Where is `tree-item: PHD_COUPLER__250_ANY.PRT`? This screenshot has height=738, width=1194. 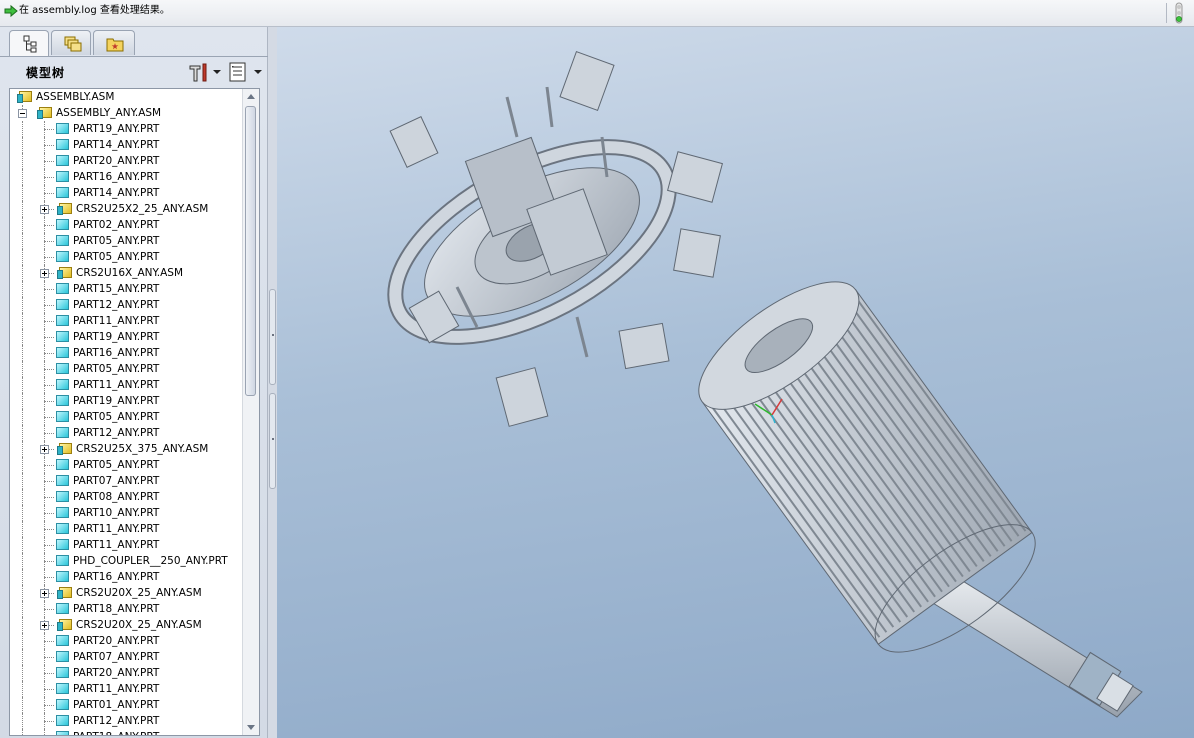
tree-item: PHD_COUPLER__250_ANY.PRT is located at coordinates (126, 561).